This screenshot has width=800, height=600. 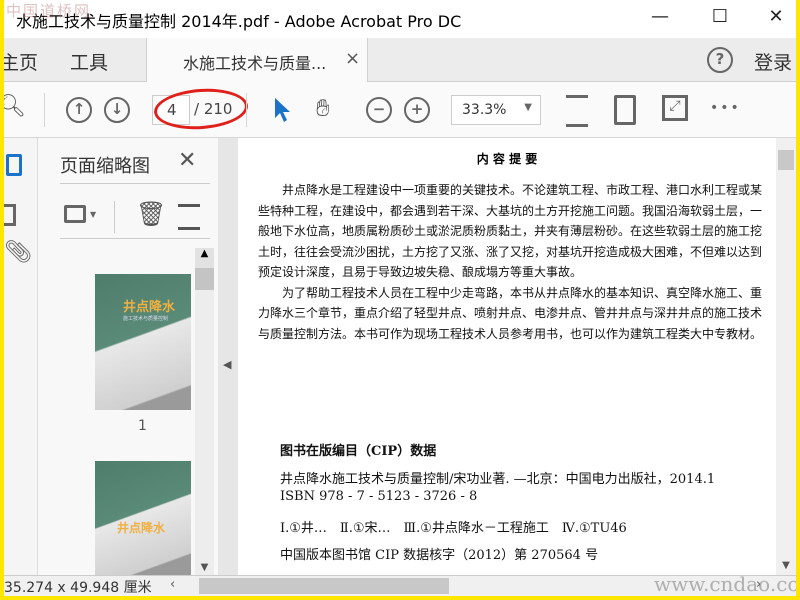 I want to click on tab-tools: 工具, so click(x=89, y=61).